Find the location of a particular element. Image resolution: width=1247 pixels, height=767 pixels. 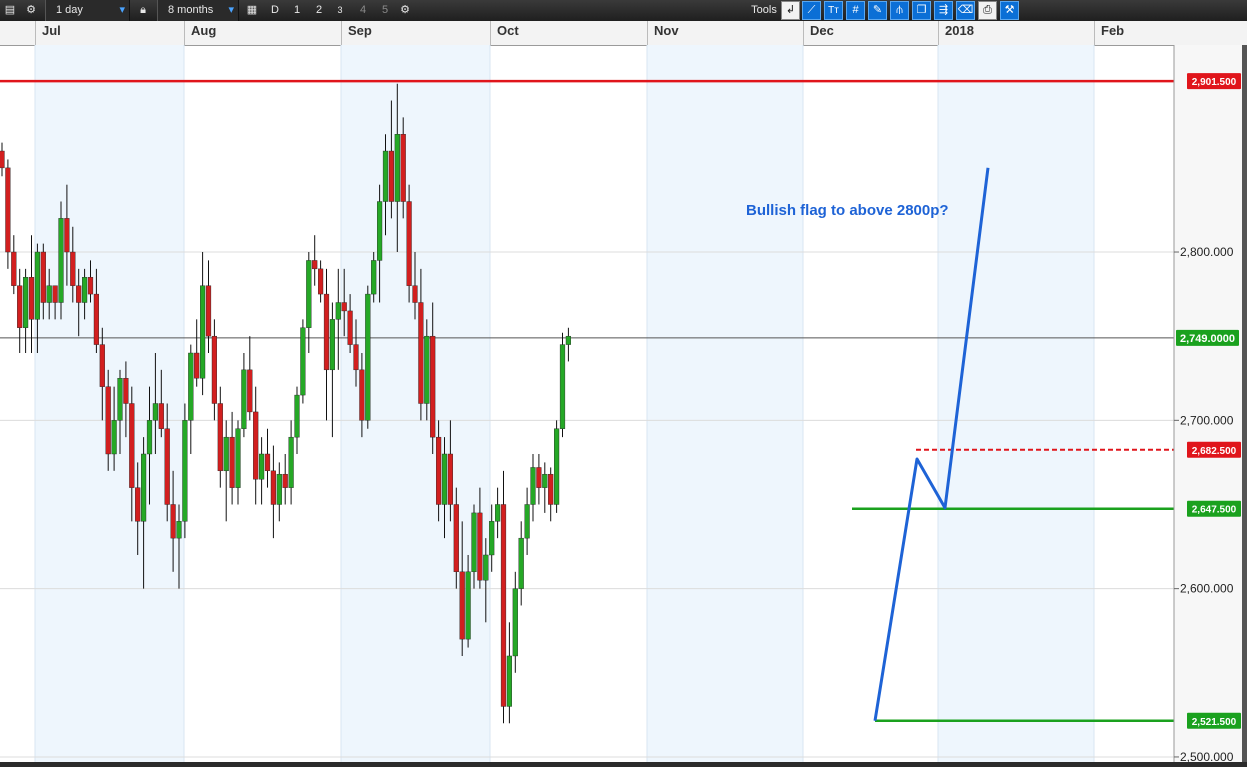

period-d-button: D is located at coordinates (275, 10).